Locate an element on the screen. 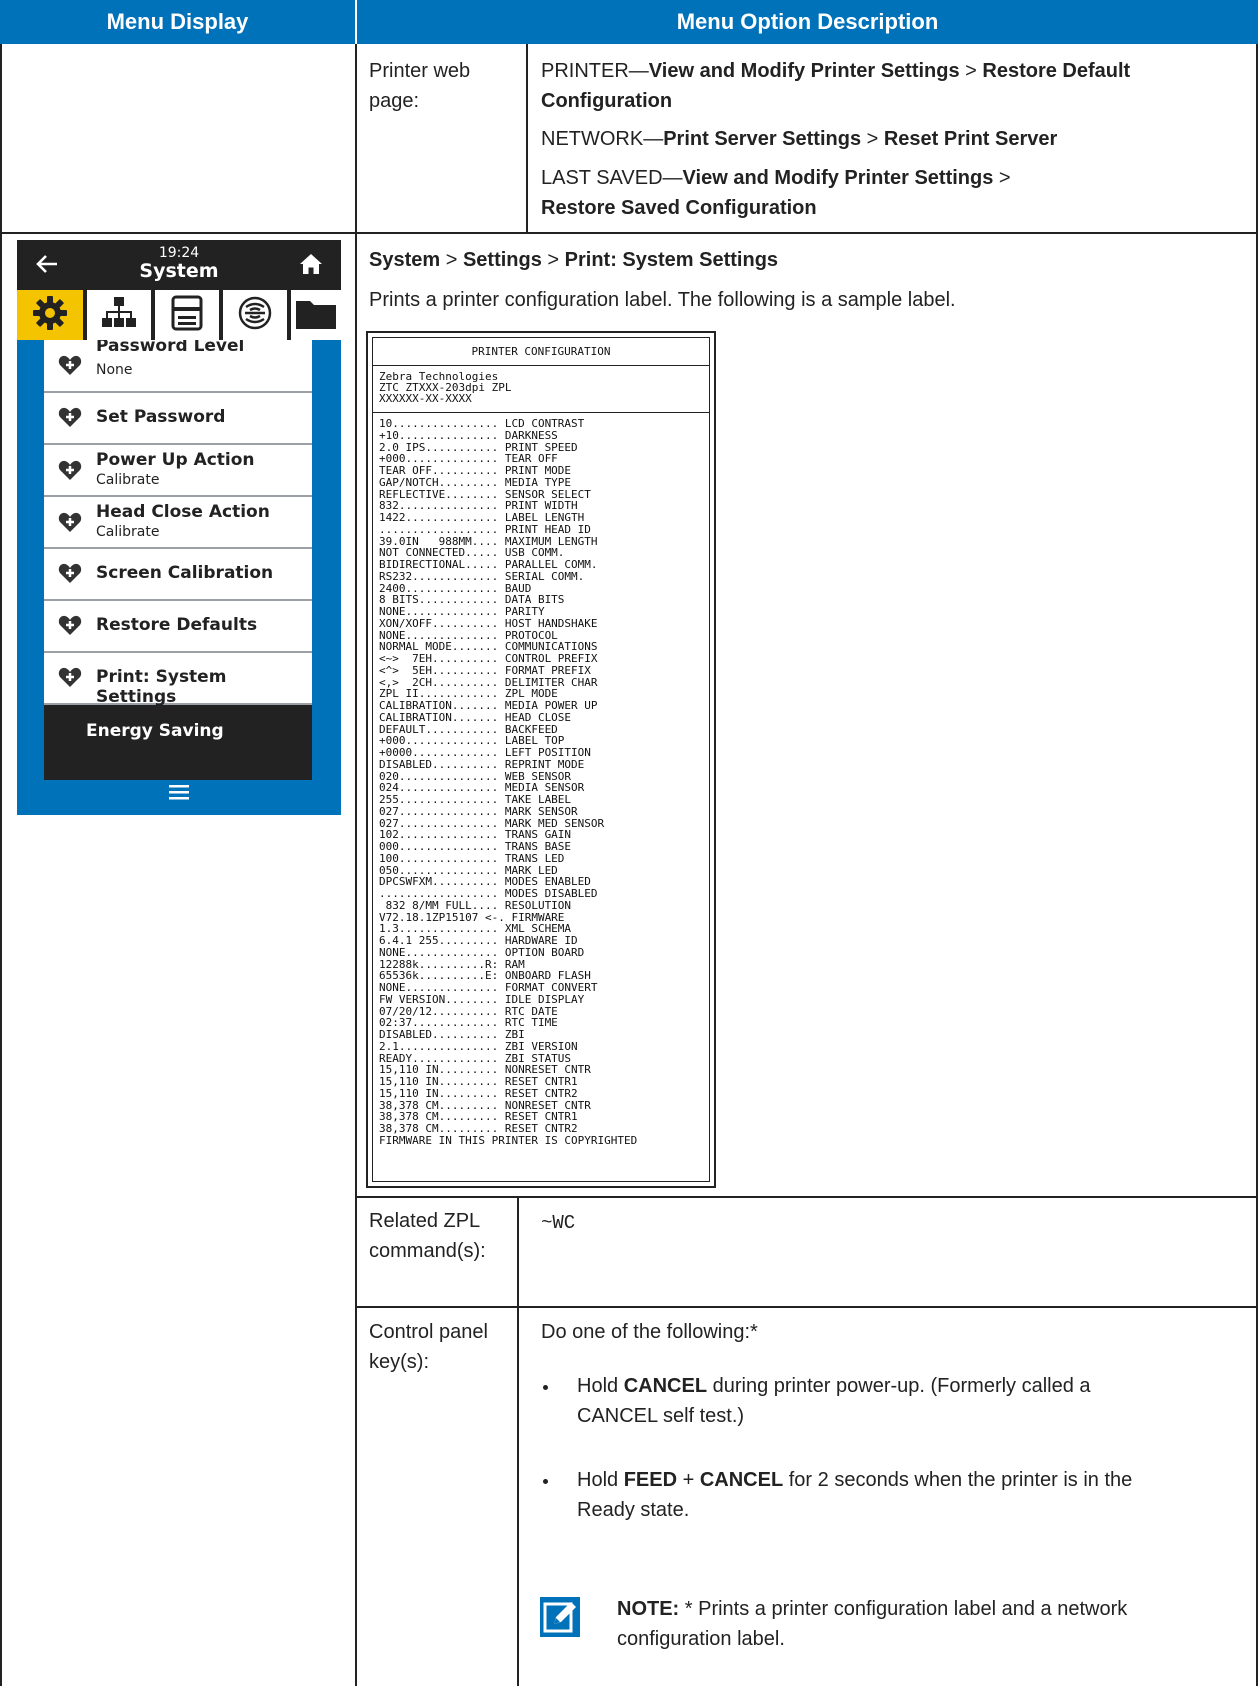 This screenshot has height=1686, width=1258. menu-item-energy-saving: Energy Saving is located at coordinates (178, 742).